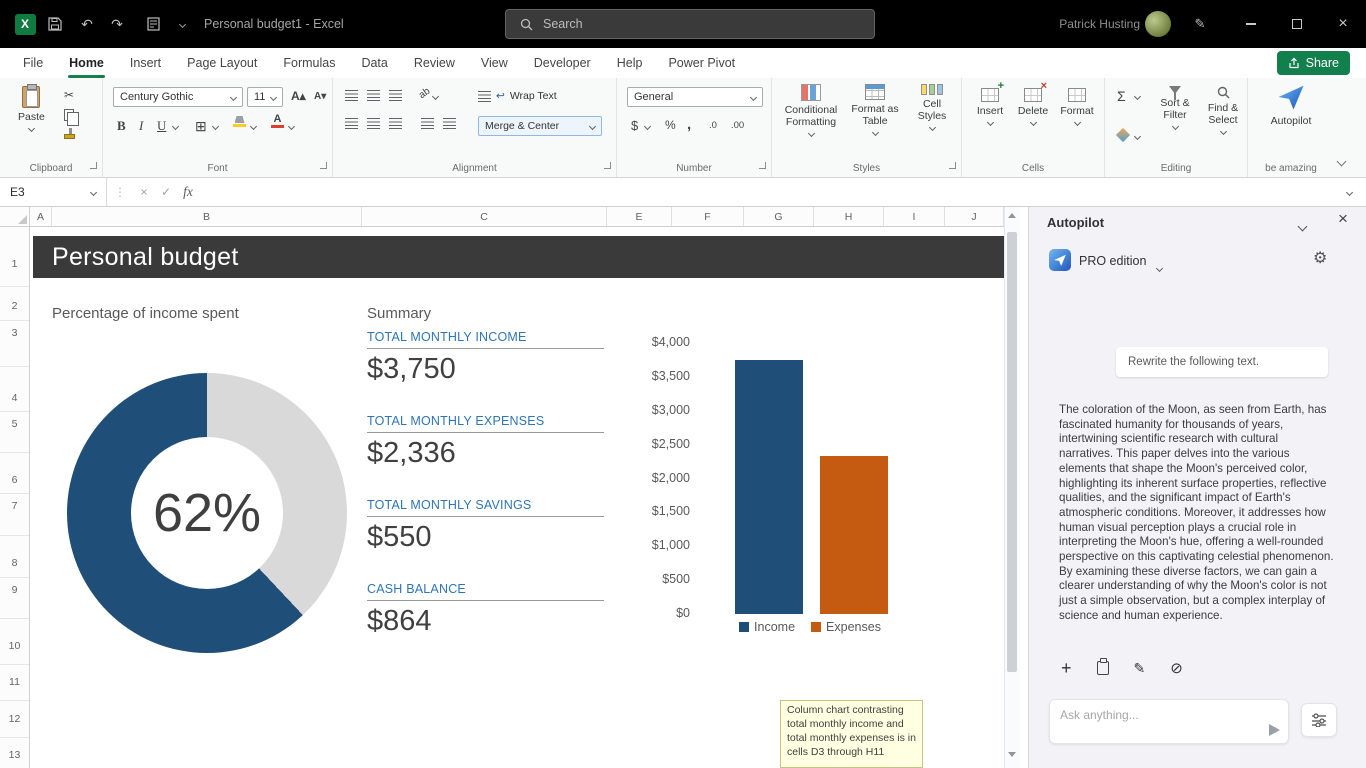  What do you see at coordinates (14, 264) in the screenshot?
I see `row-header-1: 1` at bounding box center [14, 264].